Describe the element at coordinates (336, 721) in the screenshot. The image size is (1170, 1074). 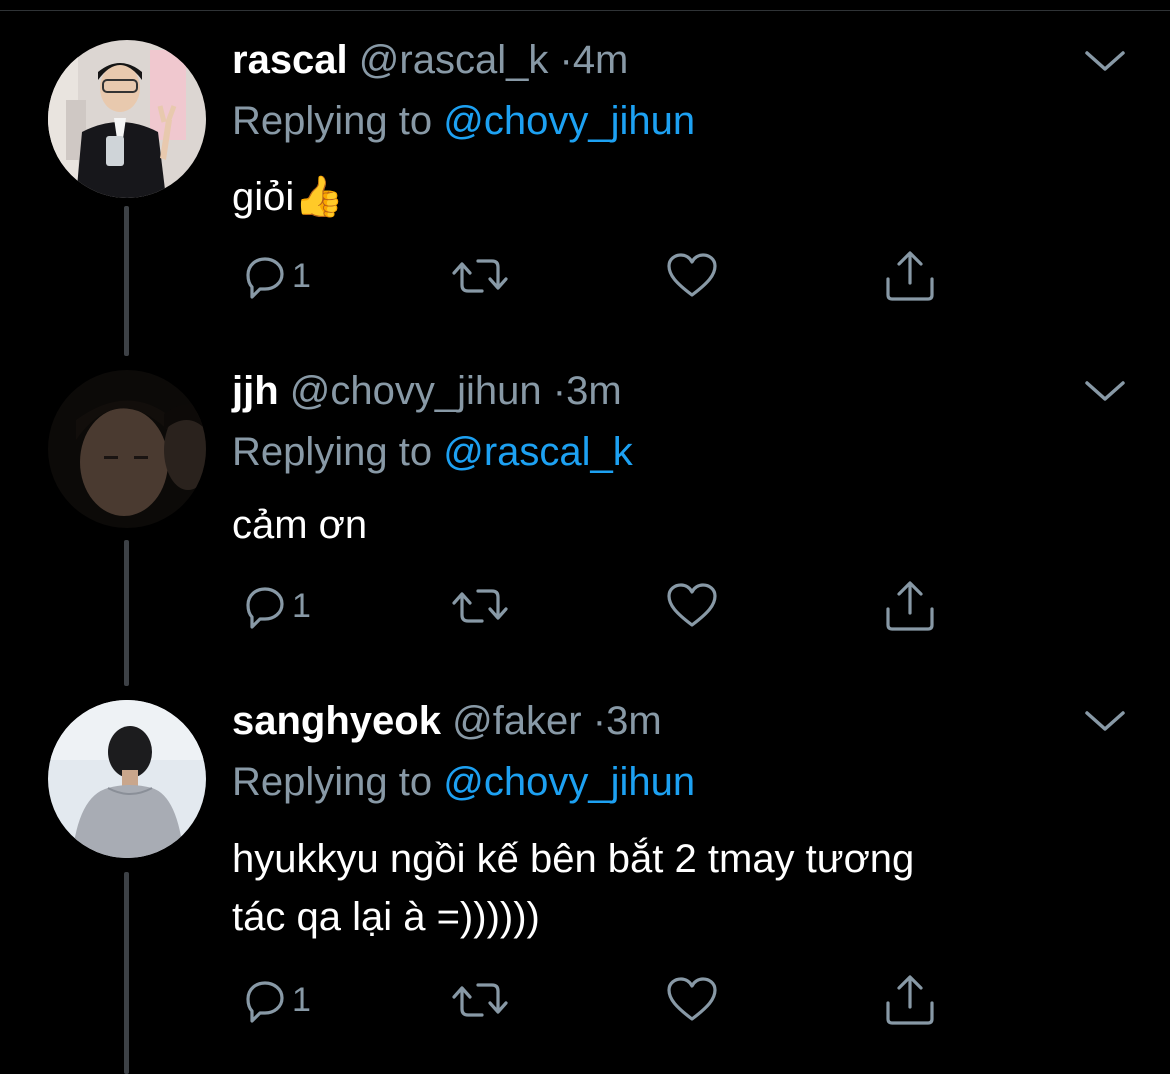
I see `display-name: sanghyeok` at that location.